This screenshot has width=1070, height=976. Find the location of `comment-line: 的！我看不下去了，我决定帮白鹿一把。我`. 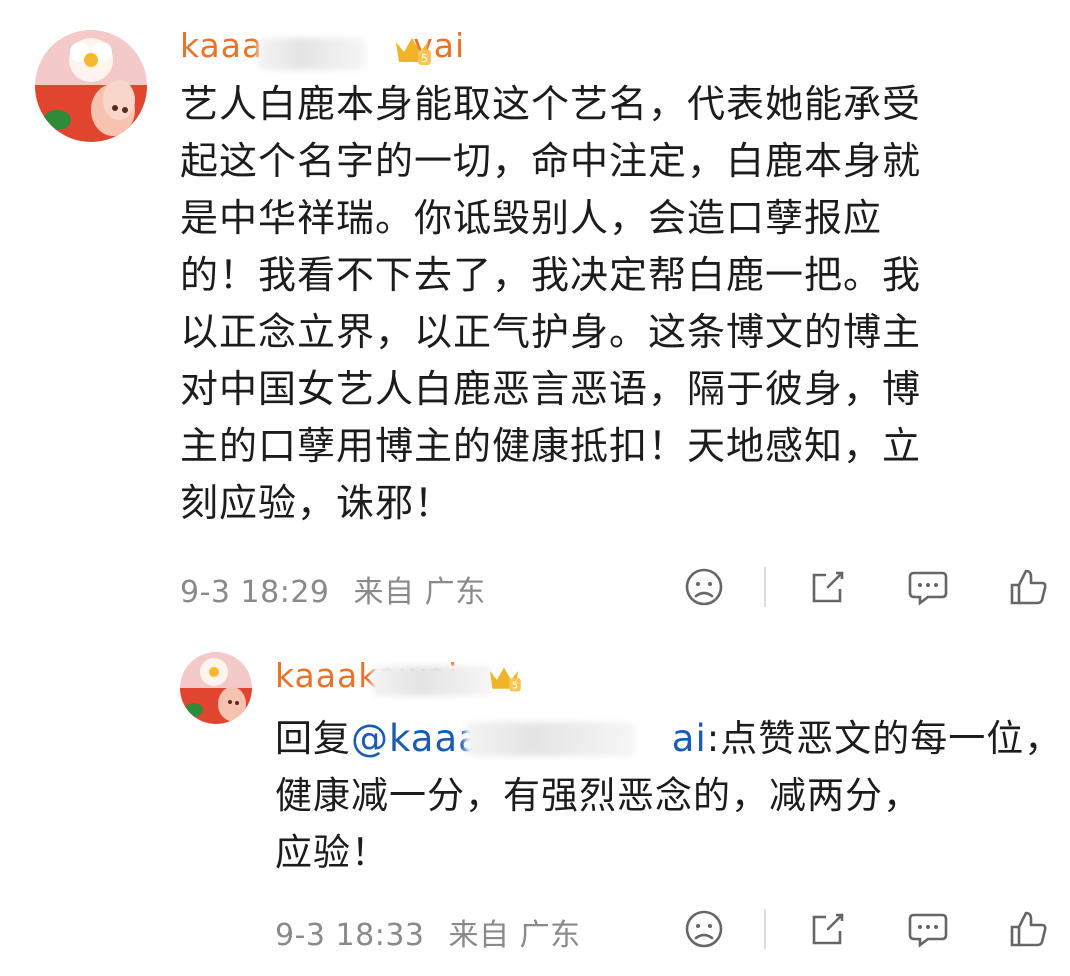

comment-line: 的！我看不下去了，我决定帮白鹿一把。我 is located at coordinates (551, 275).